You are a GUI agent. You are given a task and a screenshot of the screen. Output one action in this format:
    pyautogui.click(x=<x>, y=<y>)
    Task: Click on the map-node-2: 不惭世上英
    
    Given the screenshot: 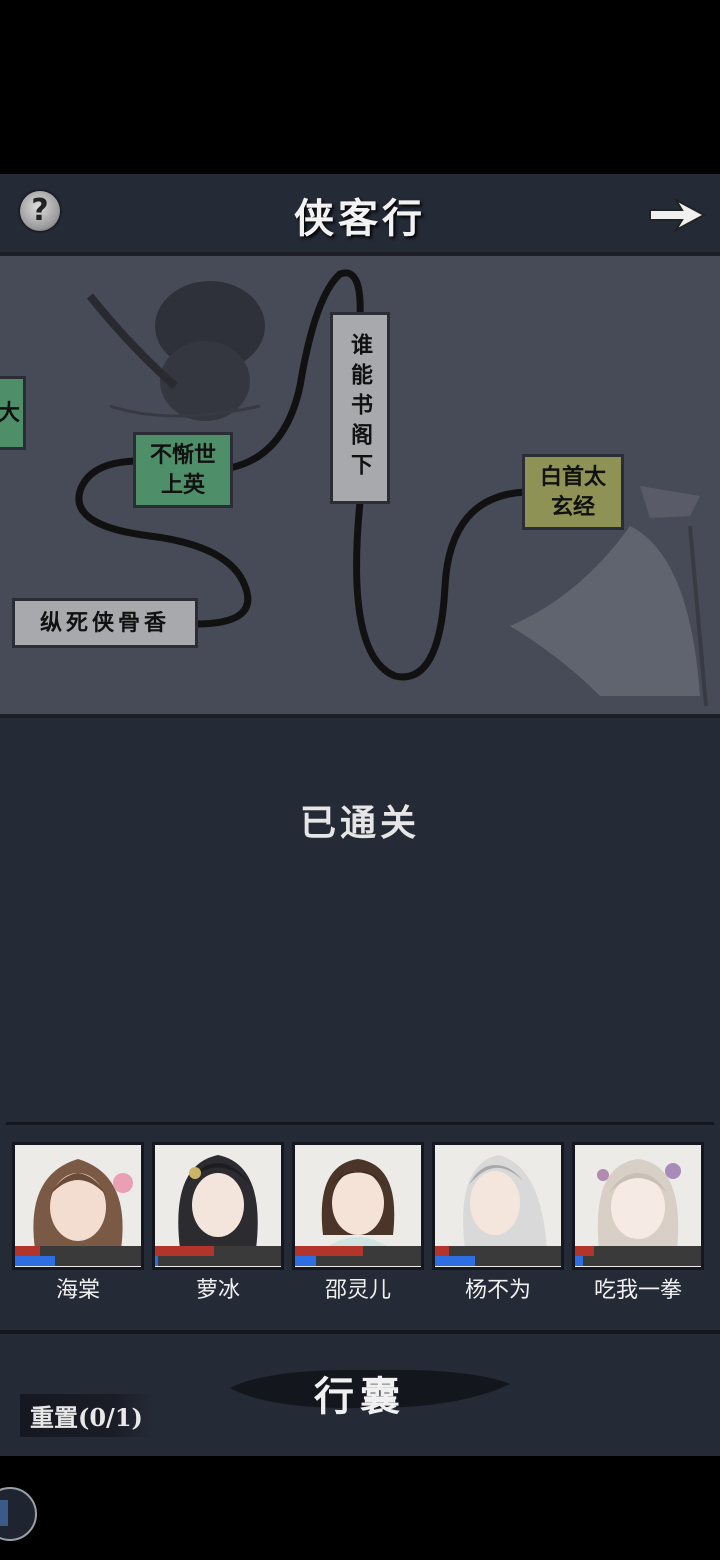 What is the action you would take?
    pyautogui.click(x=183, y=470)
    